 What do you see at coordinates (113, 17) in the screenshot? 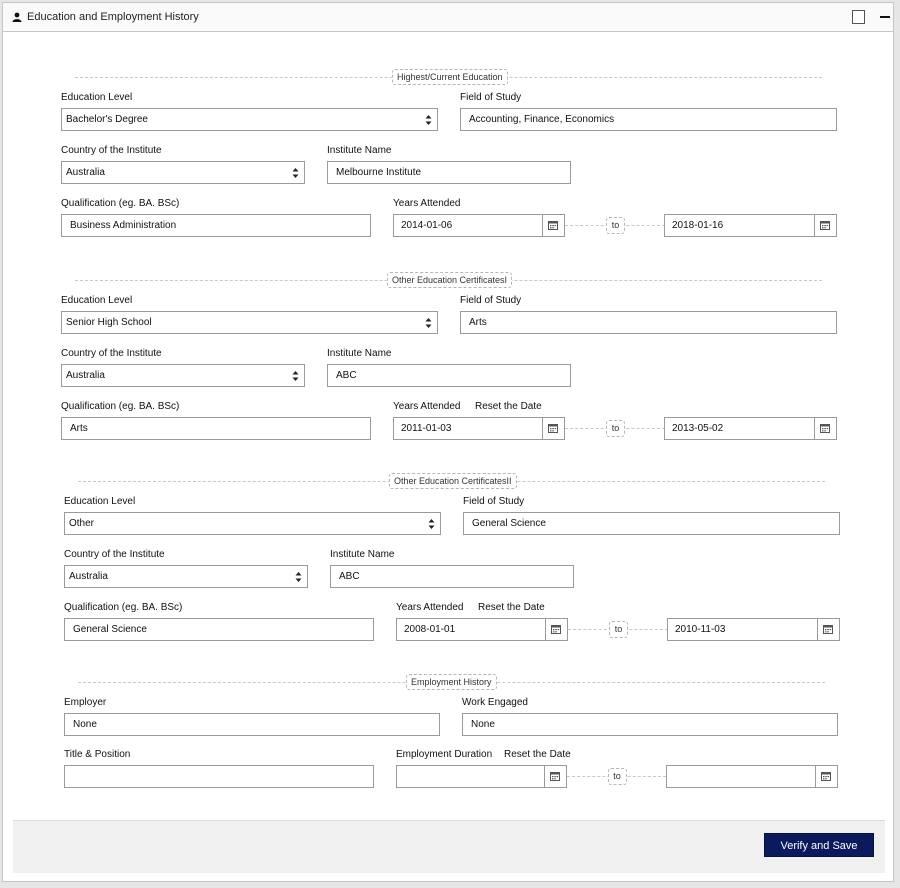
I see `panel-title: Education and Employment History` at bounding box center [113, 17].